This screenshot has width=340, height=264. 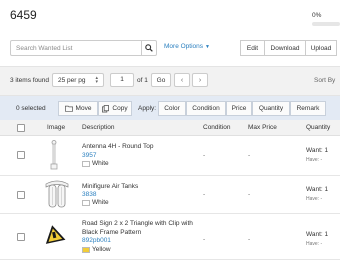 I want to click on copy-button: Copy, so click(x=115, y=108).